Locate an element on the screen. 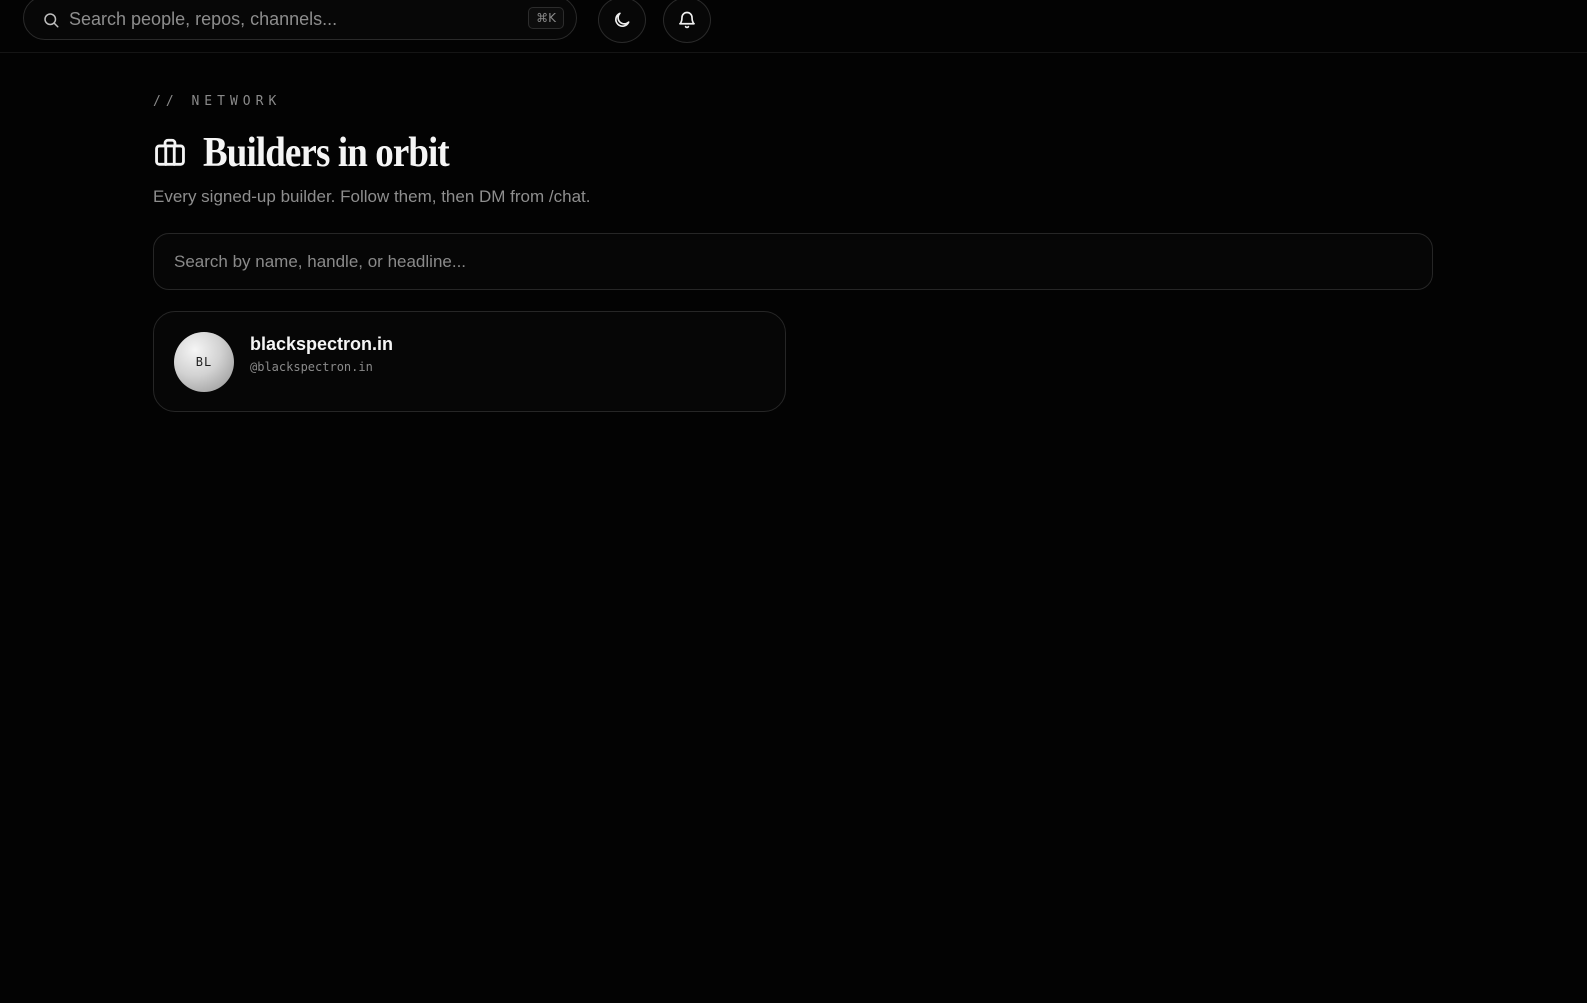  avatar: BL is located at coordinates (204, 362).